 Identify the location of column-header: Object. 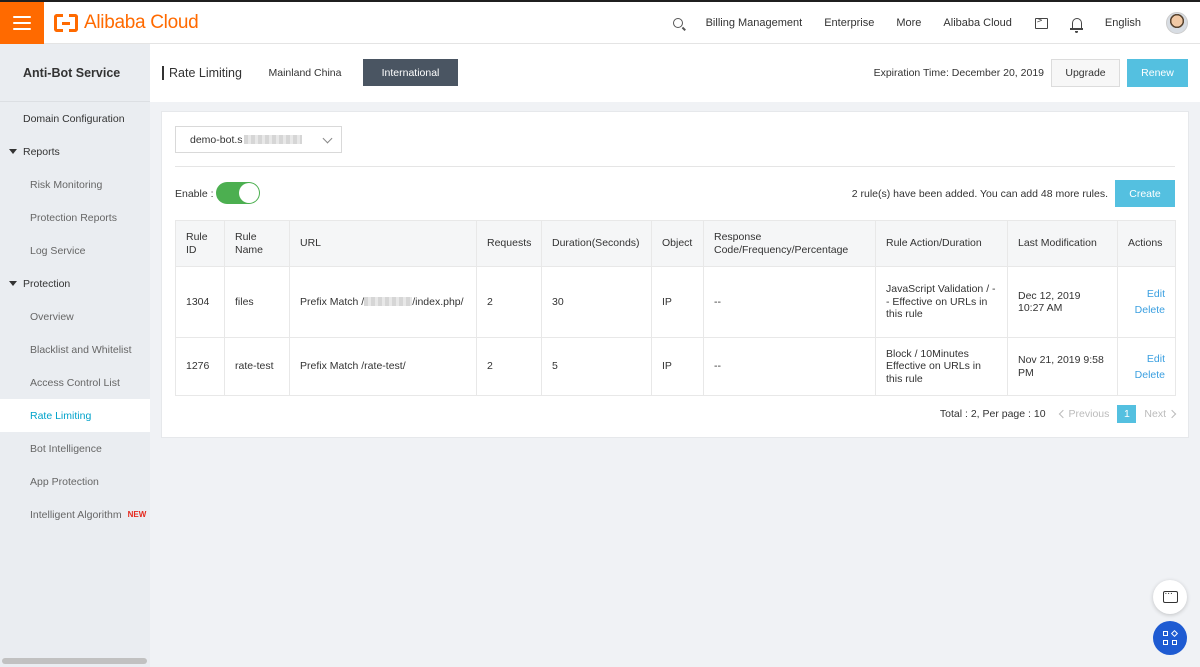
(677, 243).